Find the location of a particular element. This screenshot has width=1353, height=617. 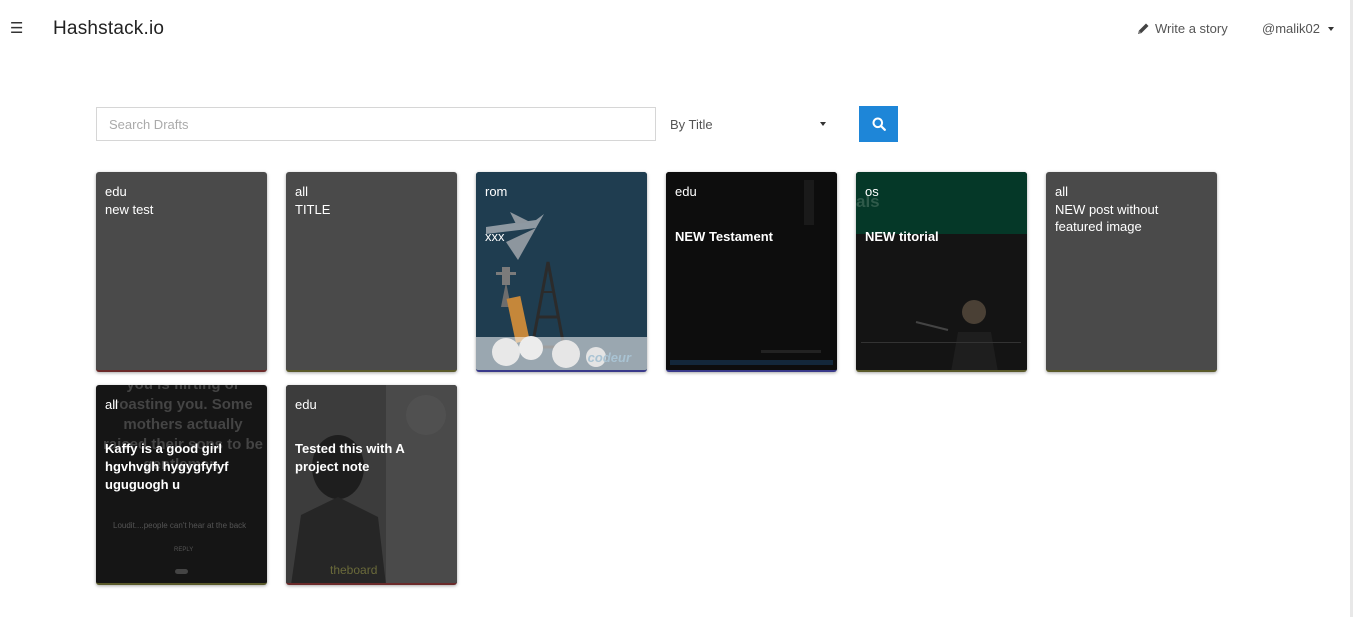

card-title: NEW post without featured image is located at coordinates (1107, 218).